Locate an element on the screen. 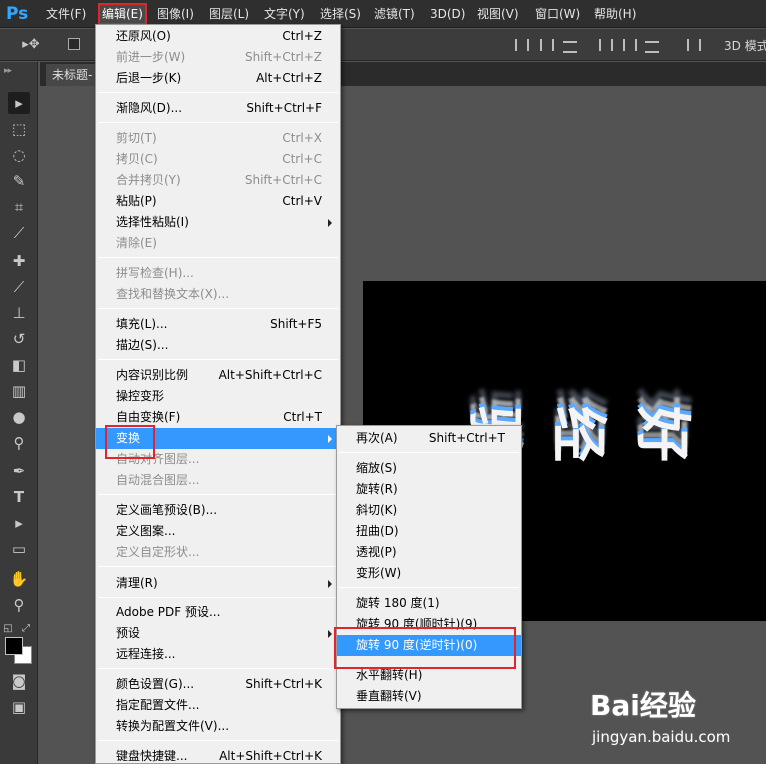 Image resolution: width=766 pixels, height=764 pixels. menu-type: 文字(Y) is located at coordinates (284, 14).